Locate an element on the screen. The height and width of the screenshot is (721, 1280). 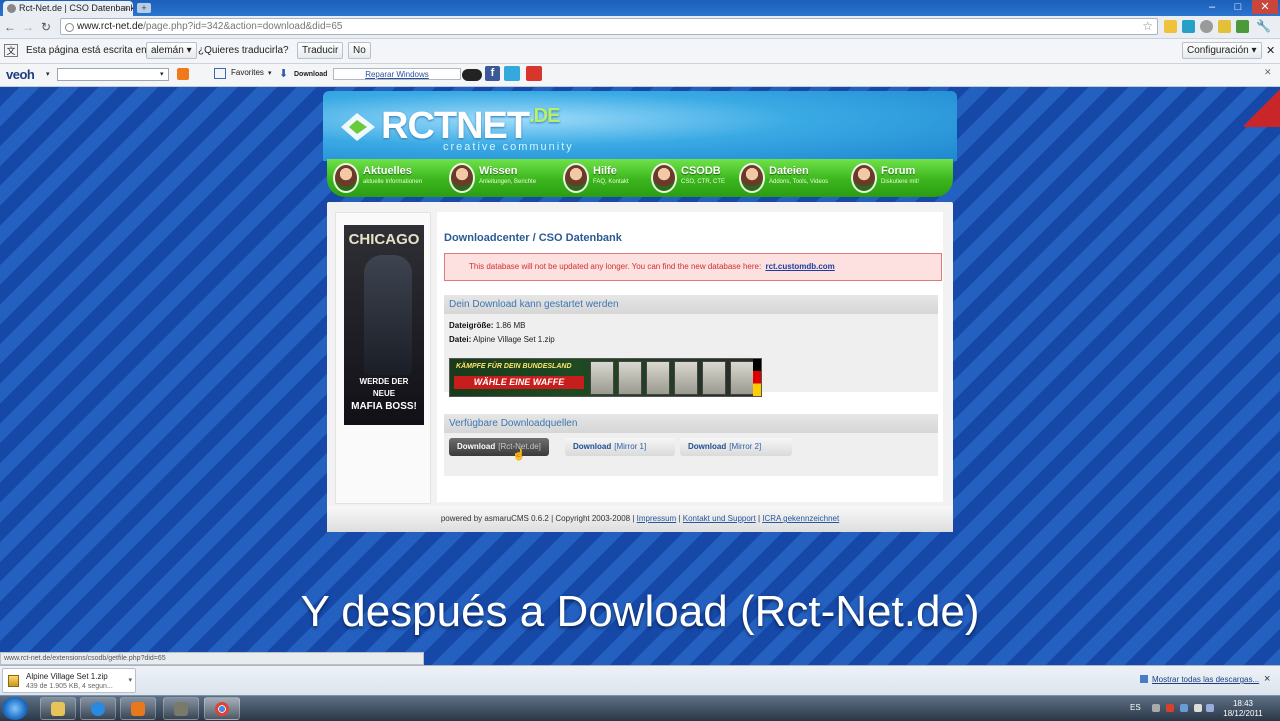
new-tab-button: + is located at coordinates (144, 8).